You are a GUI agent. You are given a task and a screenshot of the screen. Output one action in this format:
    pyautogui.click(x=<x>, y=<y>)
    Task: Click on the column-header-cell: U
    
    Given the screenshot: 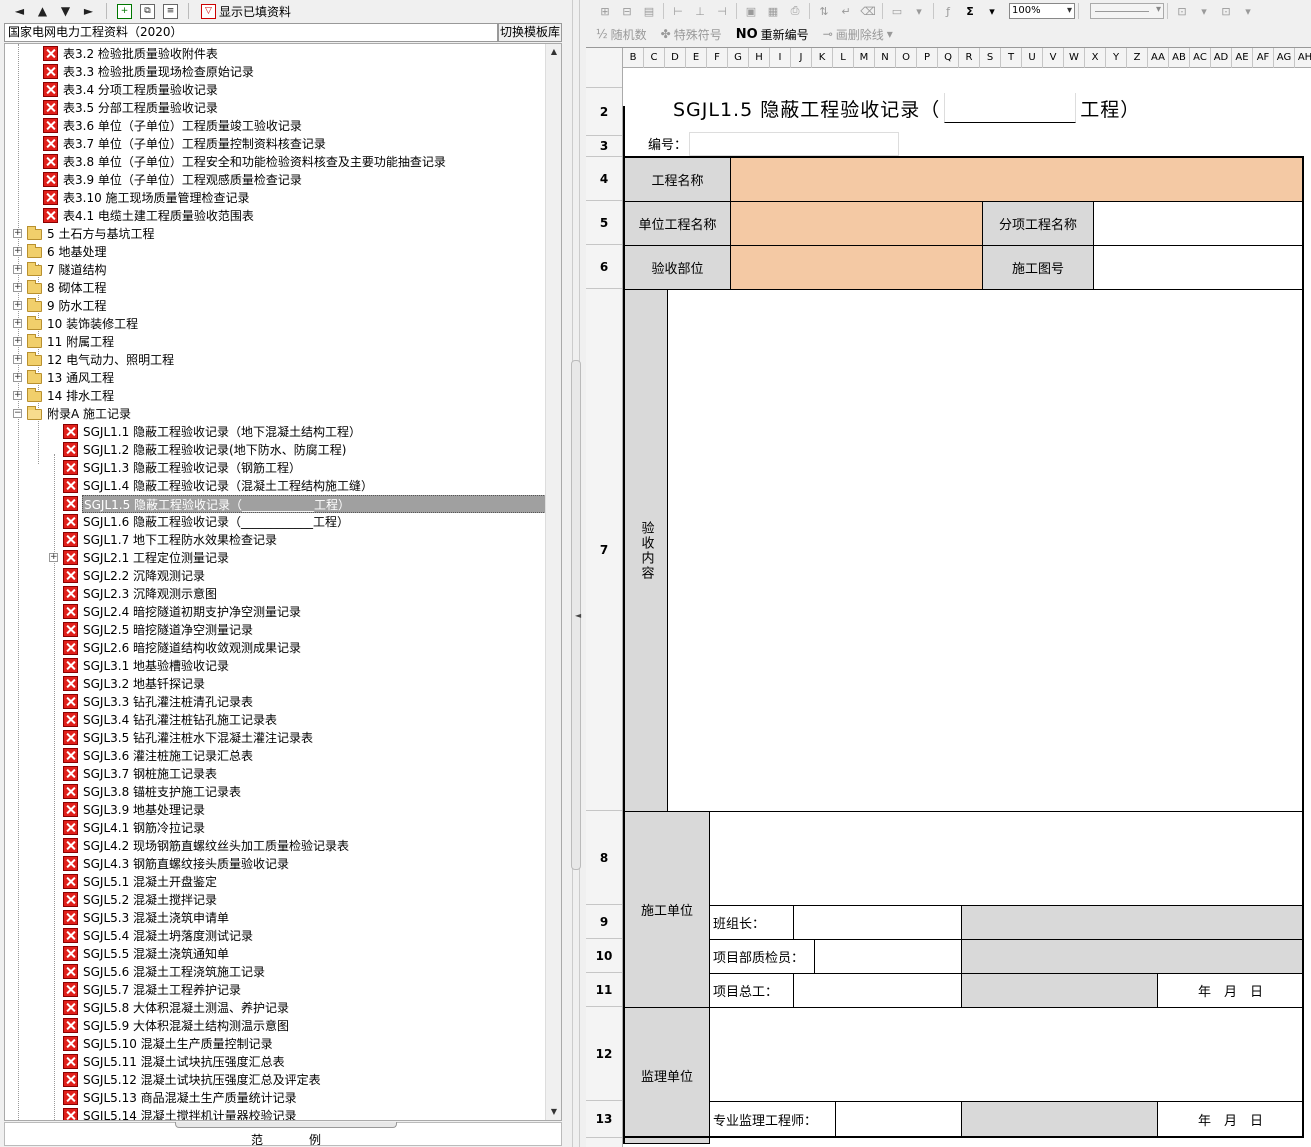 What is the action you would take?
    pyautogui.click(x=1032, y=58)
    